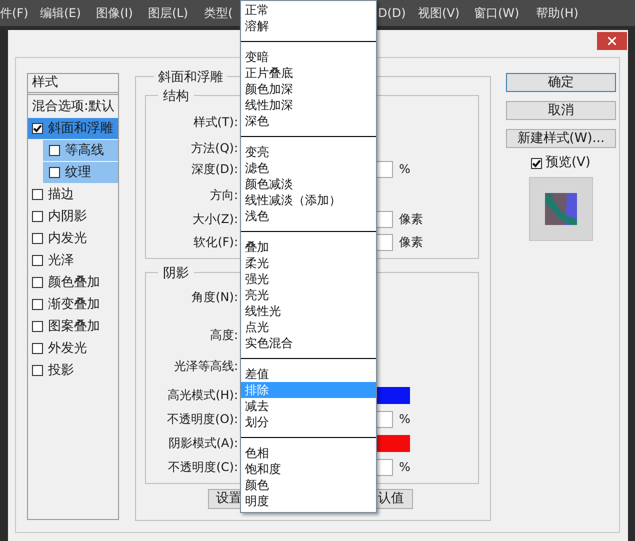 The image size is (635, 541). What do you see at coordinates (308, 295) in the screenshot?
I see `menu-option: 亮光` at bounding box center [308, 295].